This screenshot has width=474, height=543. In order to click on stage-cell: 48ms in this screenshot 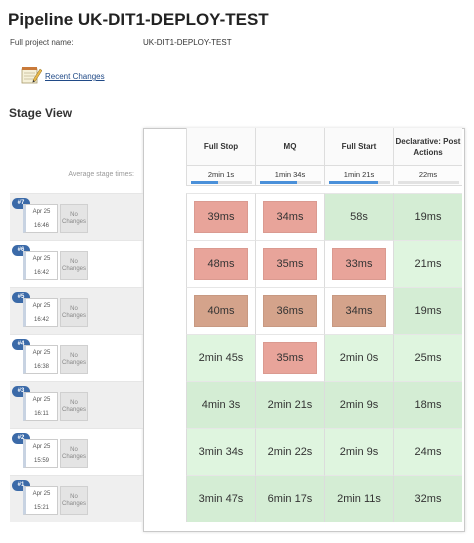, I will do `click(220, 263)`.